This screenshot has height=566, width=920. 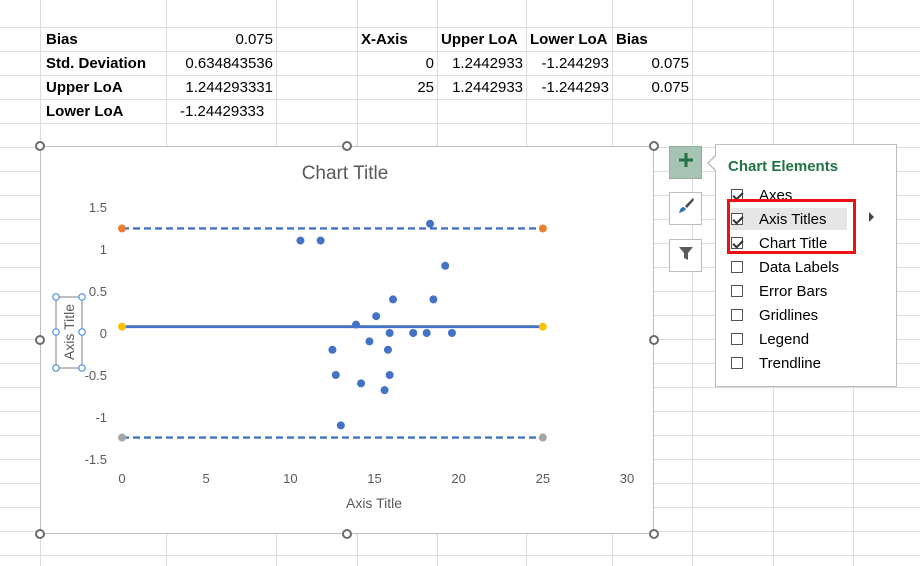 I want to click on resize-handle-tl, so click(x=40, y=146).